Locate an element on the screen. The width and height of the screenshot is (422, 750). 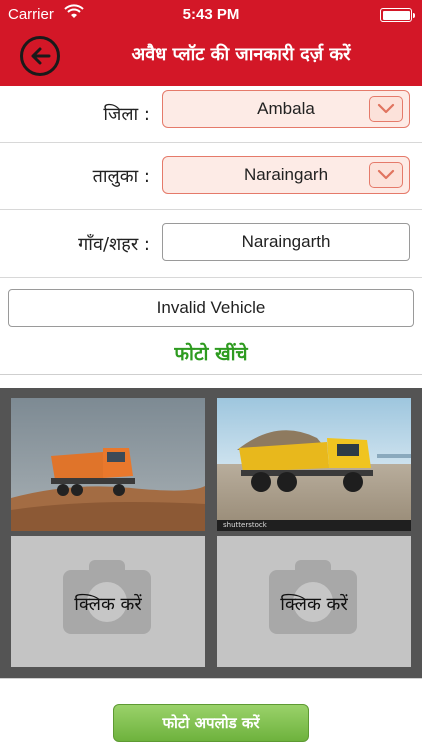
village-row: गाँव/शहर : Naraingarth is located at coordinates (211, 244).